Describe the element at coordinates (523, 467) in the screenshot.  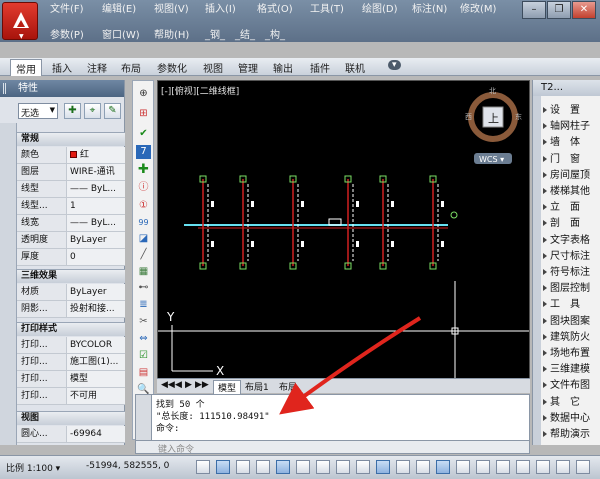
I see `workspace-icon` at that location.